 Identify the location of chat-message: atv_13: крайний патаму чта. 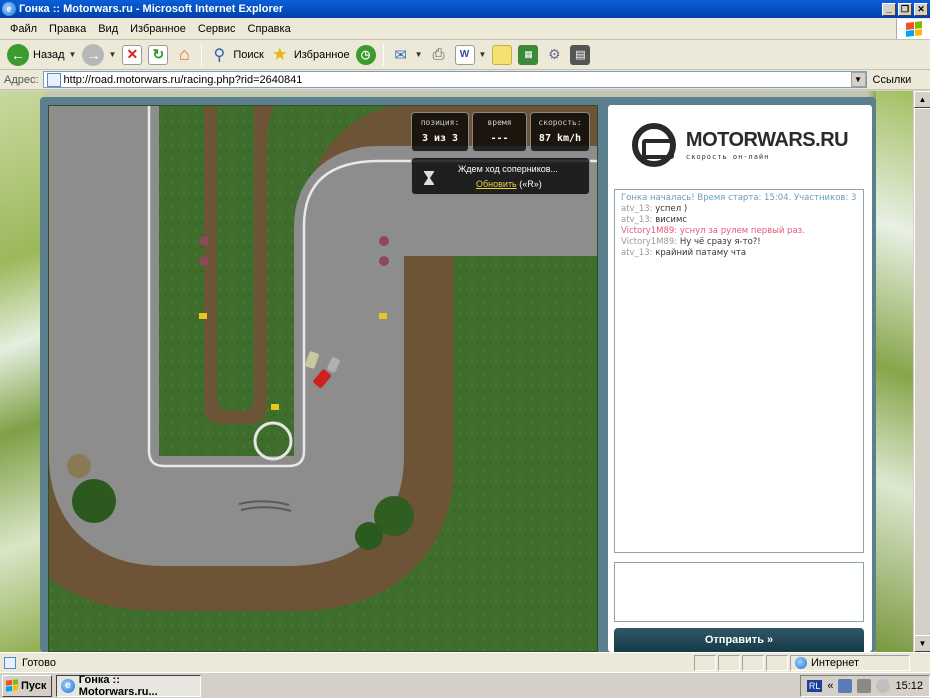
(739, 253).